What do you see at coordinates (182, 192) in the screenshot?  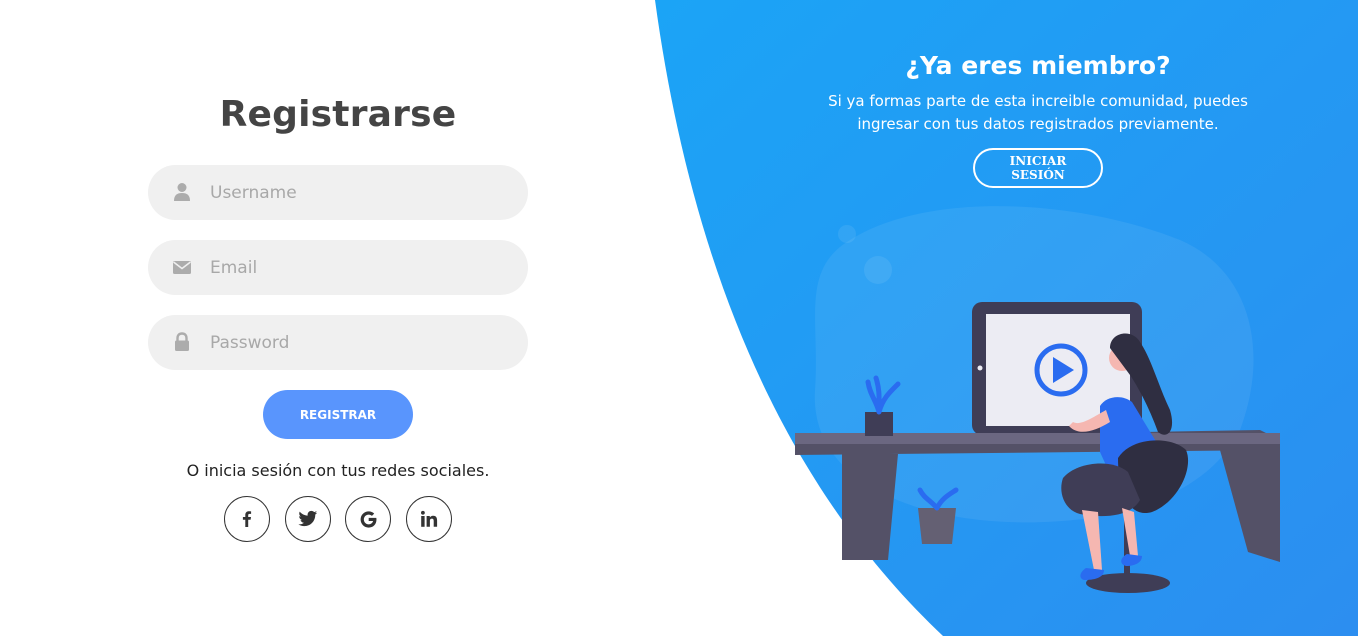 I see `user-icon` at bounding box center [182, 192].